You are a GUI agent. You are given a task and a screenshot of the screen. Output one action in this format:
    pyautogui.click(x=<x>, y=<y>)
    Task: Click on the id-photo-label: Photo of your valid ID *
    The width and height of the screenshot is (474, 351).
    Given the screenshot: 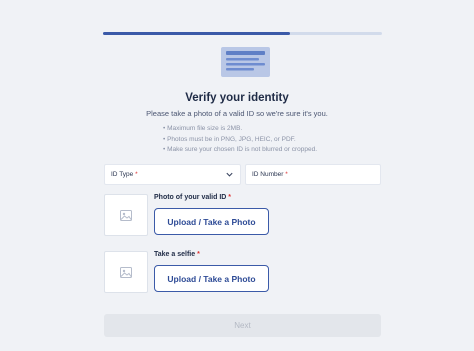 What is the action you would take?
    pyautogui.click(x=192, y=197)
    